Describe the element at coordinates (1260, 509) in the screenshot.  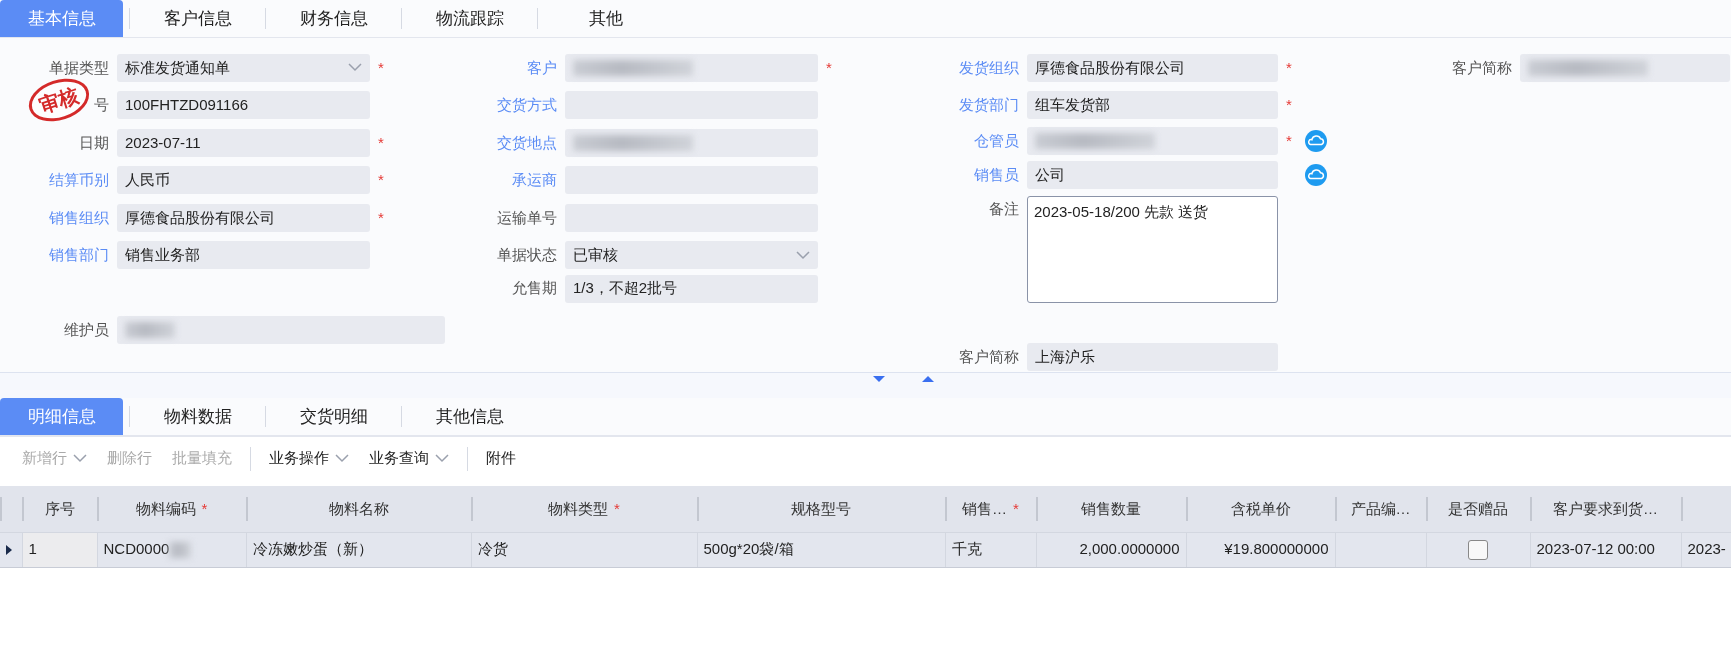
I see `column-header: 含税单价` at that location.